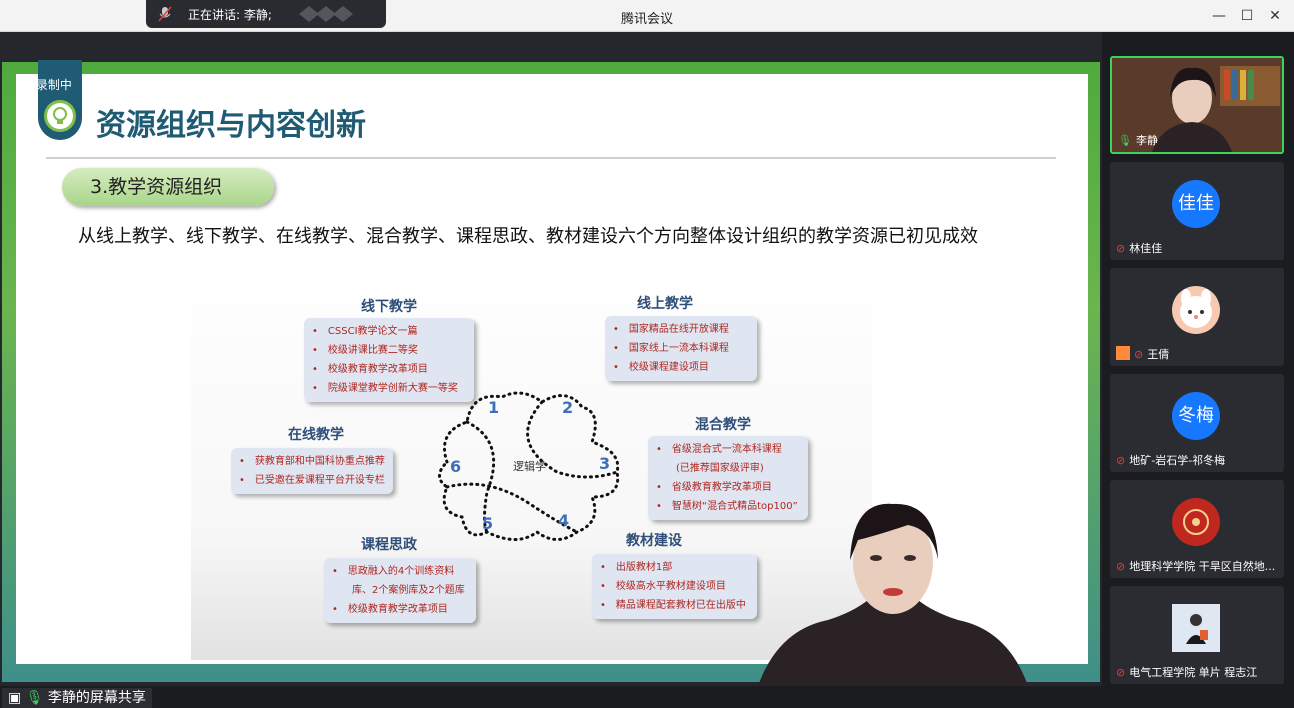  What do you see at coordinates (723, 425) in the screenshot?
I see `blended-title: 混合教学` at bounding box center [723, 425].